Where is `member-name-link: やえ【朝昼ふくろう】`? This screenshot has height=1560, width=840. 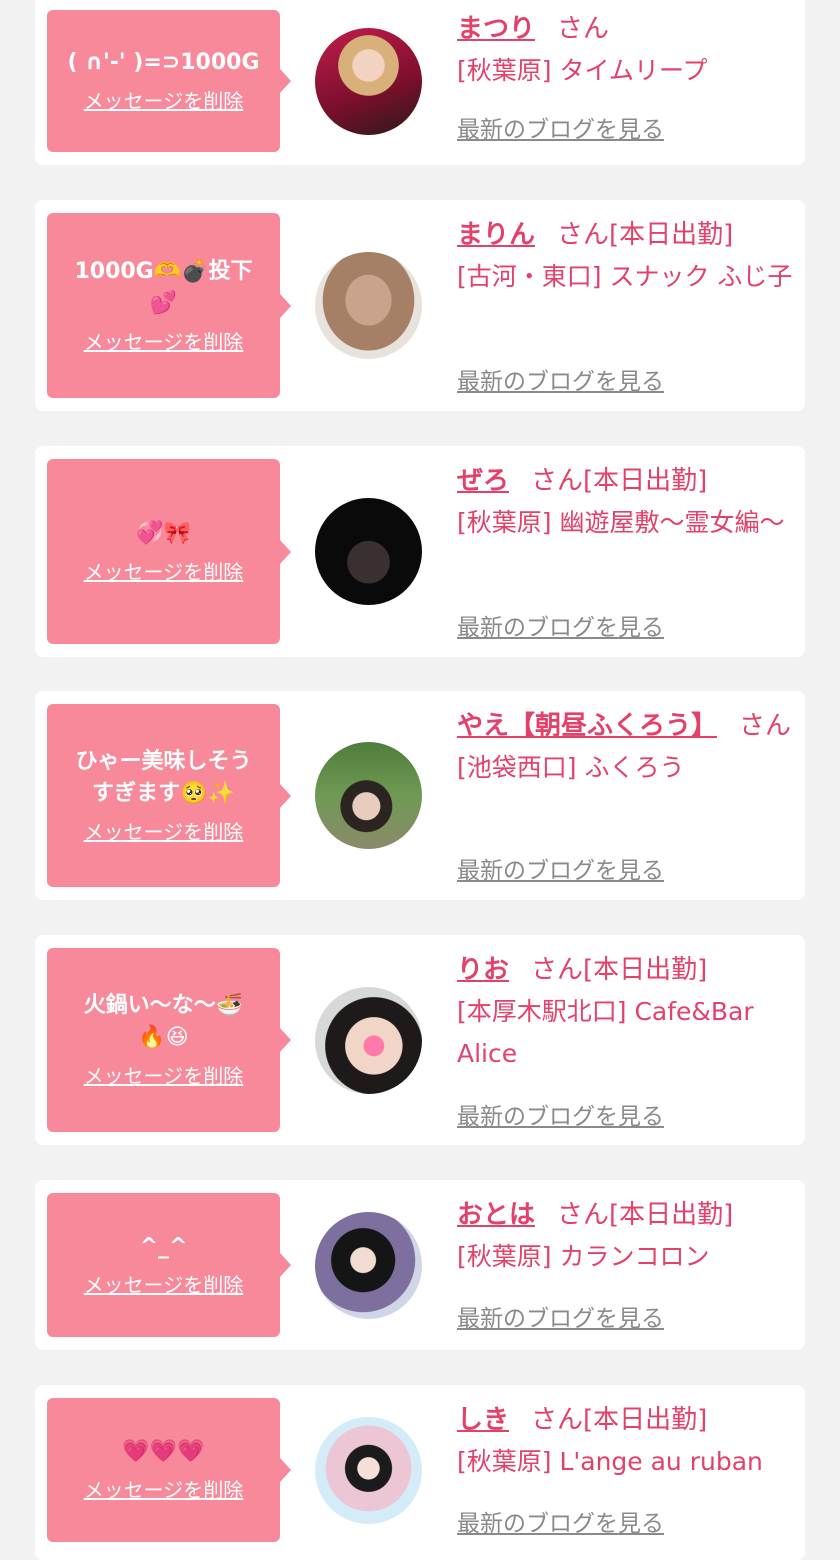
member-name-link: やえ【朝昼ふくろう】 is located at coordinates (587, 726).